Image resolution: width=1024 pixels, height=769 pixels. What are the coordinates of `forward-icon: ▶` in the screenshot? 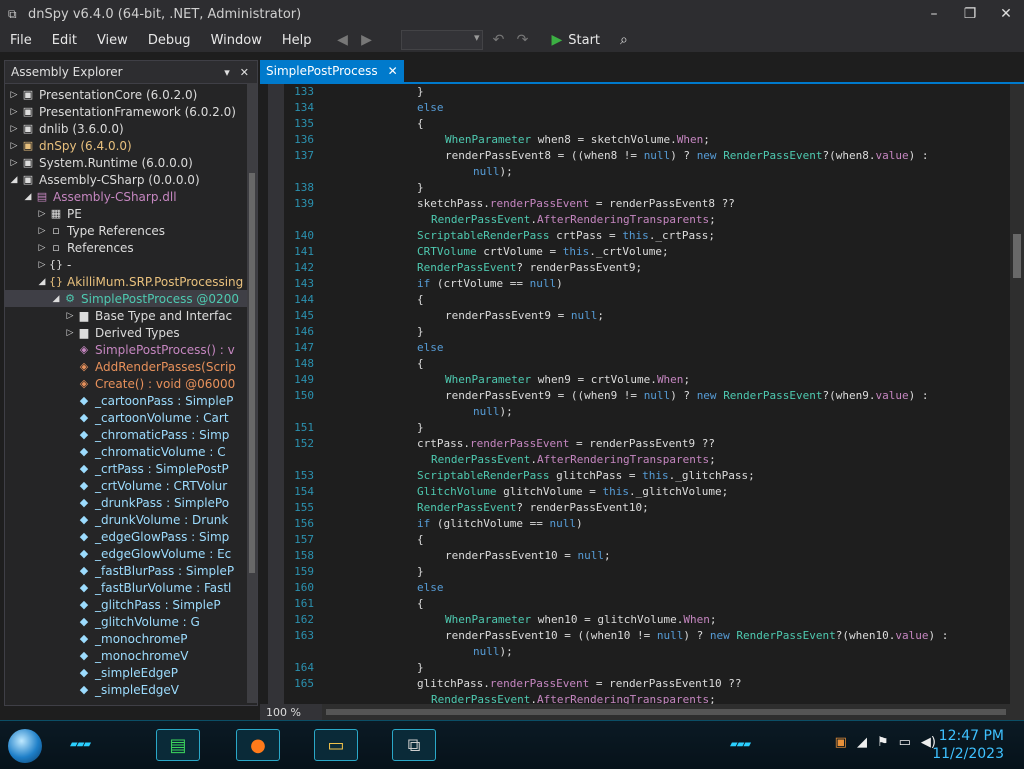 It's located at (366, 40).